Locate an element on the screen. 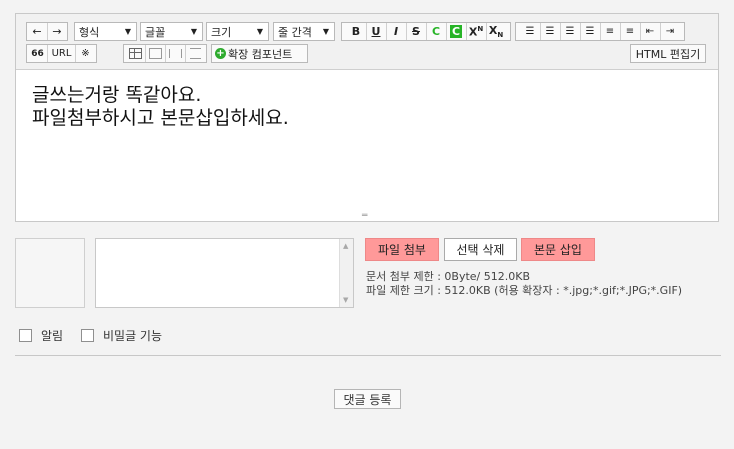 The height and width of the screenshot is (449, 734). redo-icon: → is located at coordinates (57, 31).